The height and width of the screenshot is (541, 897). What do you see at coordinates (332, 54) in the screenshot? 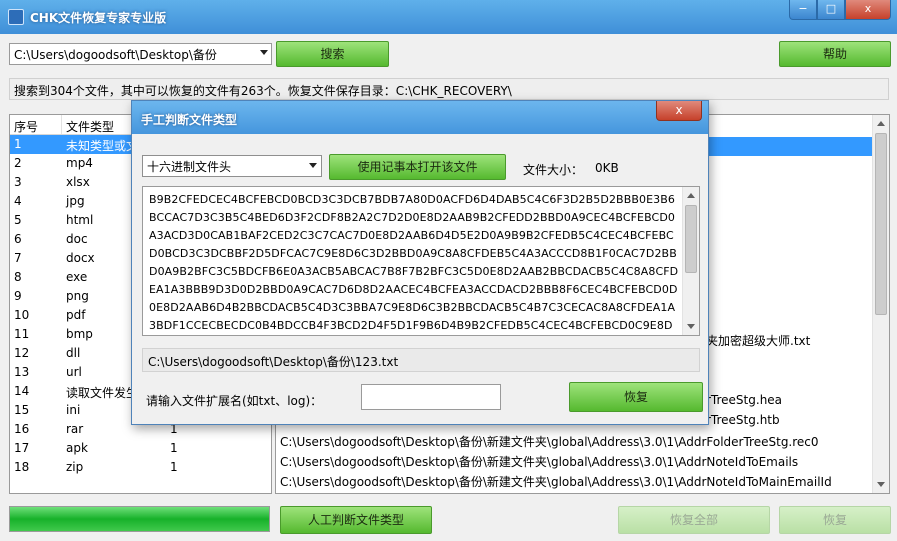
I see `search-button: 搜索` at bounding box center [332, 54].